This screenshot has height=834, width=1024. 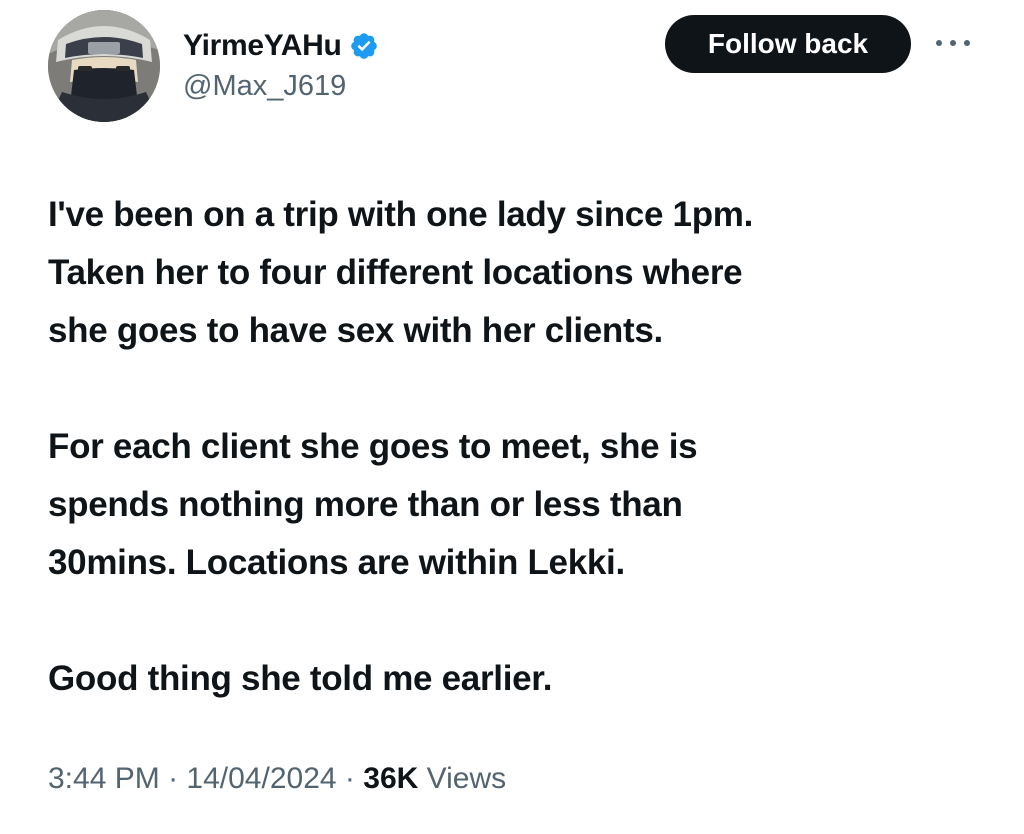 What do you see at coordinates (788, 44) in the screenshot?
I see `follow-back-button: Follow back` at bounding box center [788, 44].